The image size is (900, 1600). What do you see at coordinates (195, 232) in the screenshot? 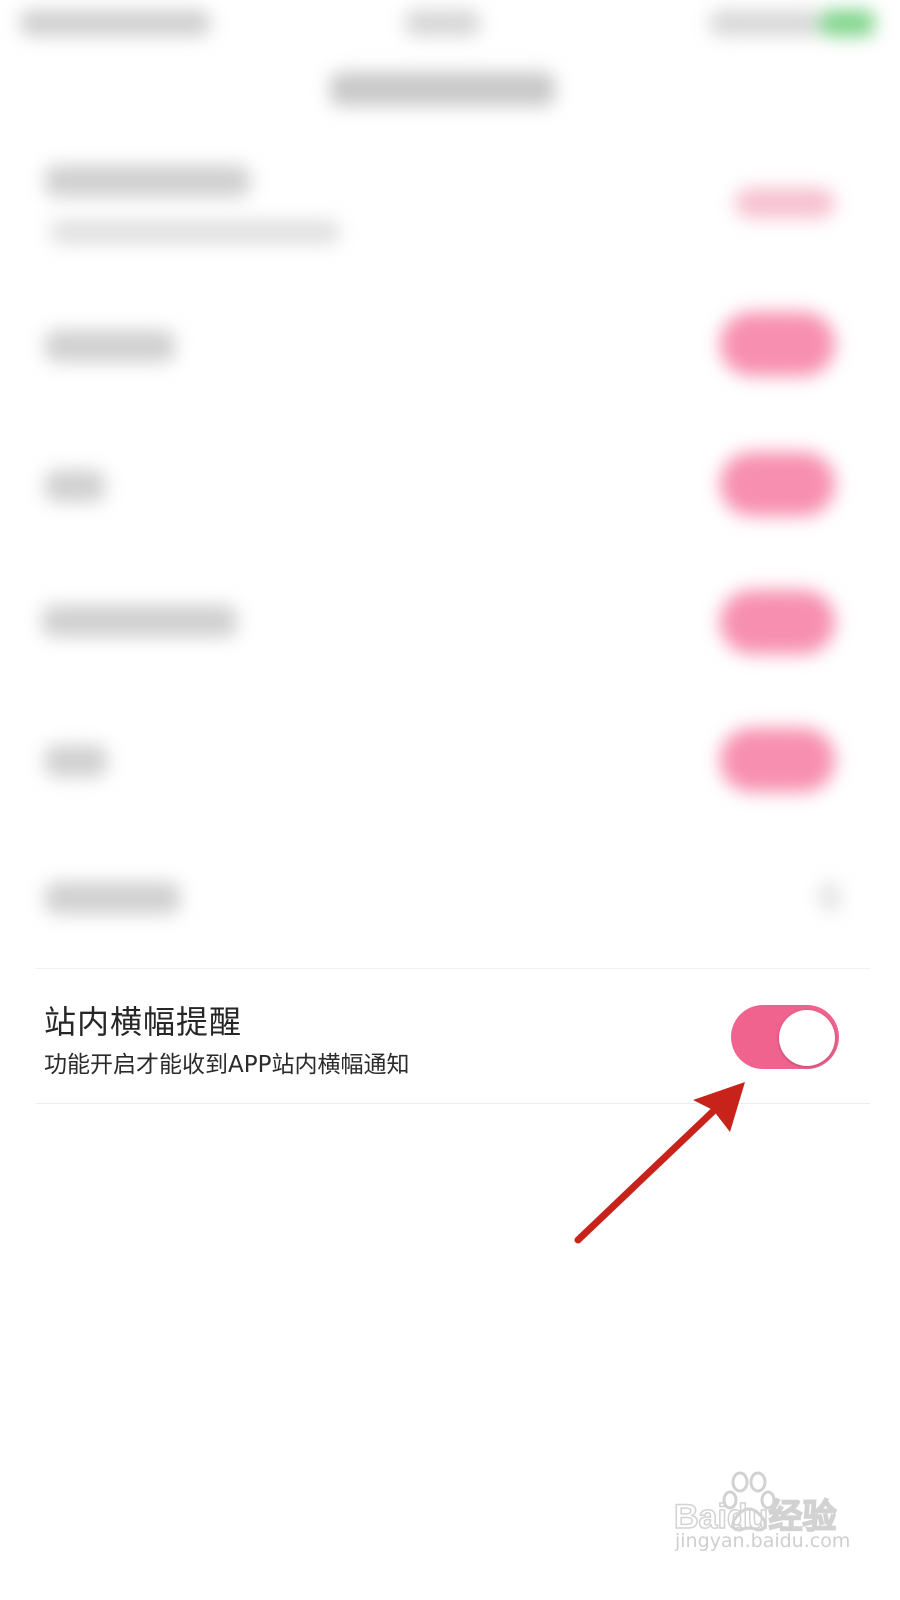
I see `blurred-row-1-desc` at bounding box center [195, 232].